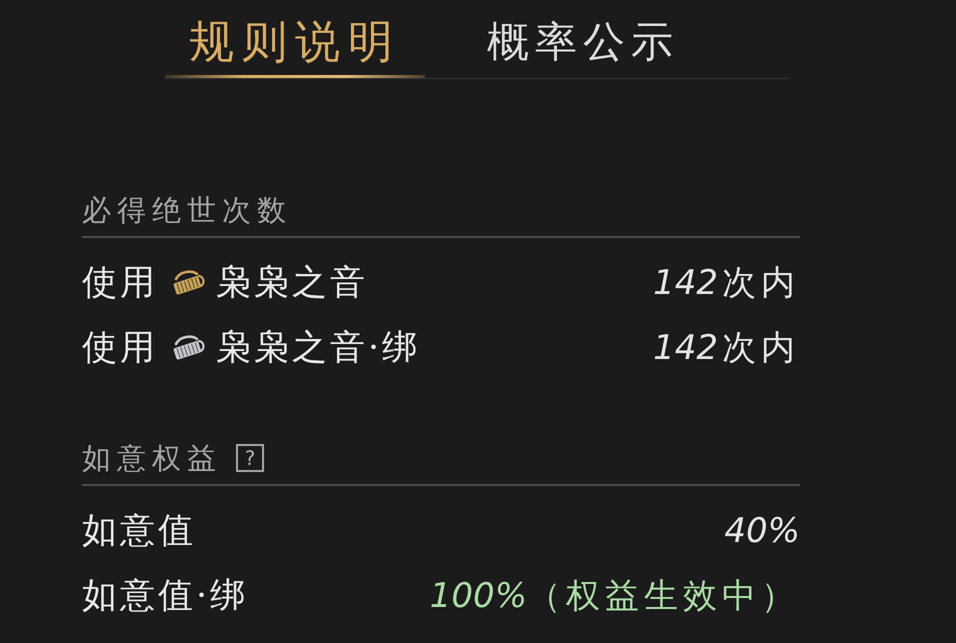 The image size is (956, 643). What do you see at coordinates (165, 596) in the screenshot?
I see `stat-label: 如意值·绑` at bounding box center [165, 596].